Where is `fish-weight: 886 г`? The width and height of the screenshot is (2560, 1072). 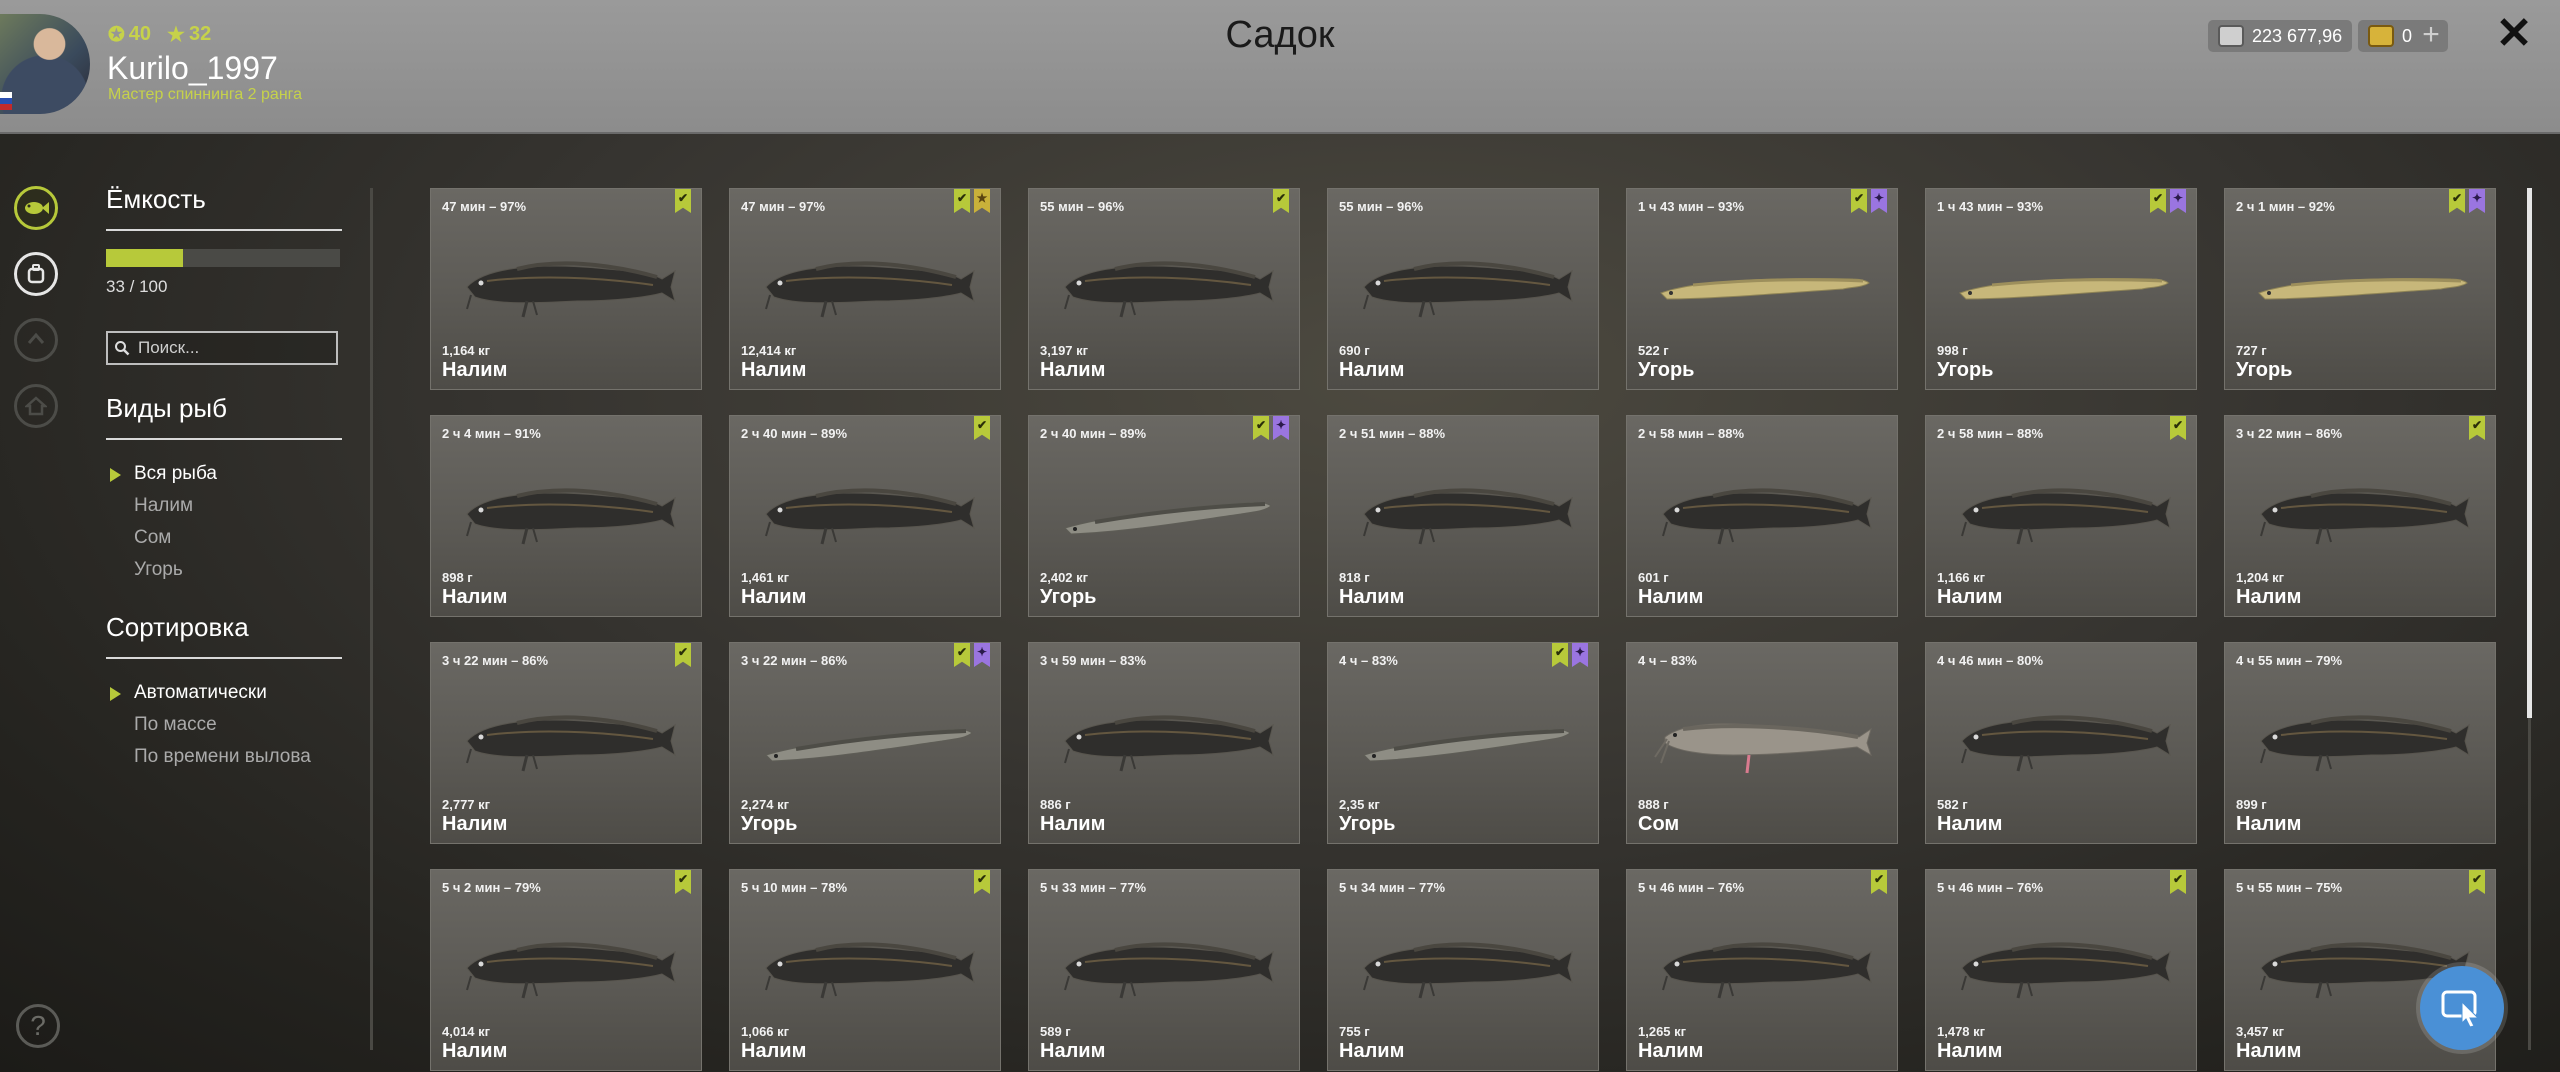
fish-weight: 886 г is located at coordinates (1055, 804).